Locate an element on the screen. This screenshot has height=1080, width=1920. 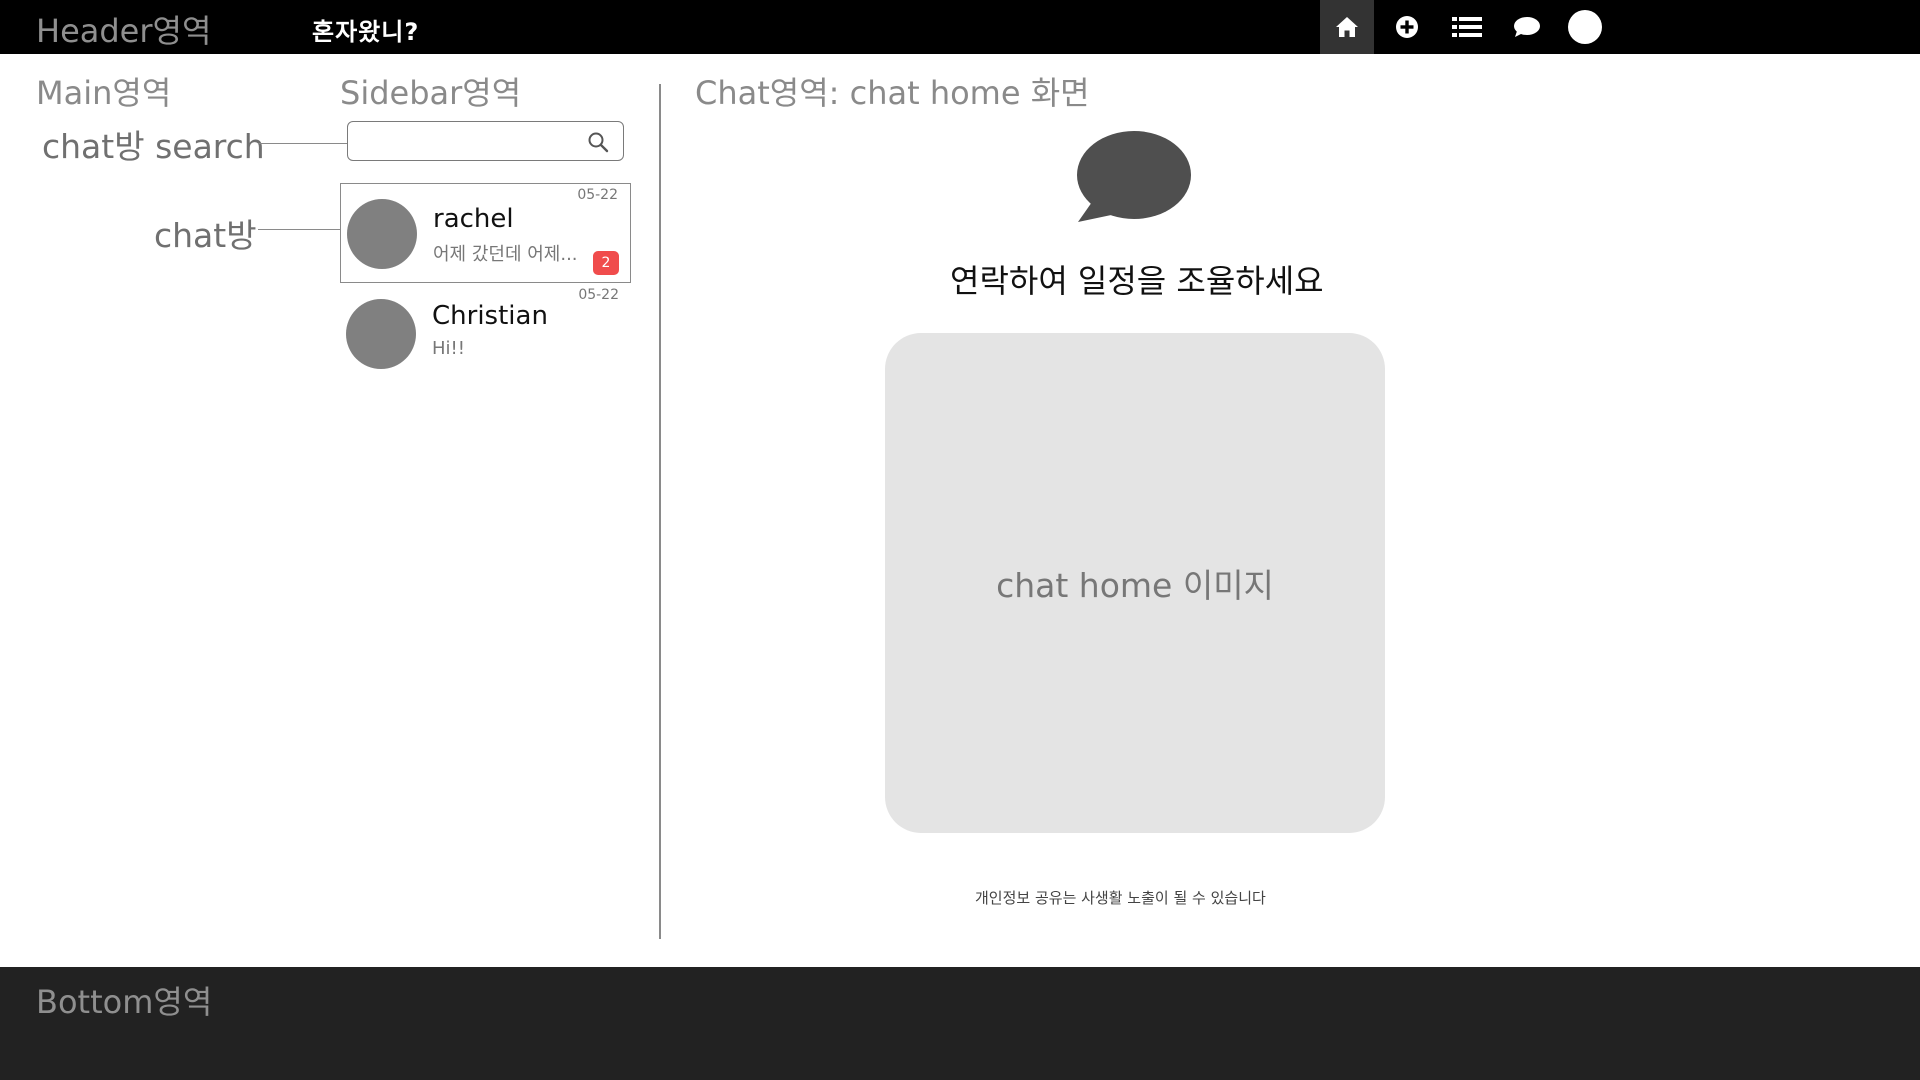
chat-home-image: chat home 이미지 is located at coordinates (1135, 583).